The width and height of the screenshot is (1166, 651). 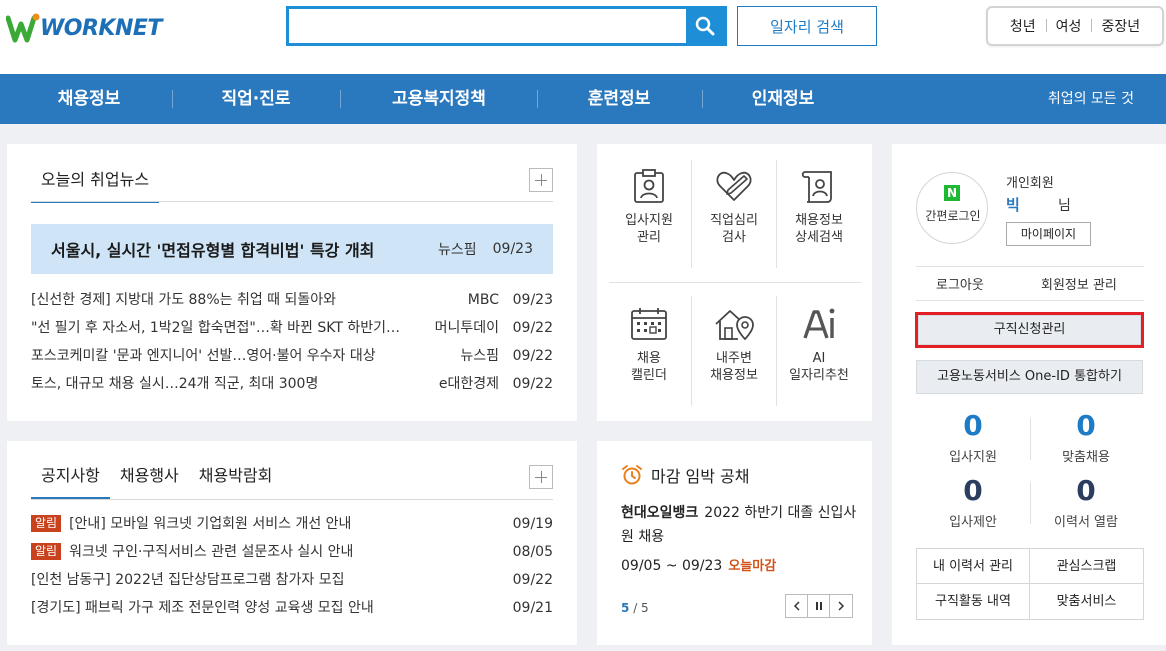 I want to click on headline-source: 뉴스핌, so click(x=457, y=250).